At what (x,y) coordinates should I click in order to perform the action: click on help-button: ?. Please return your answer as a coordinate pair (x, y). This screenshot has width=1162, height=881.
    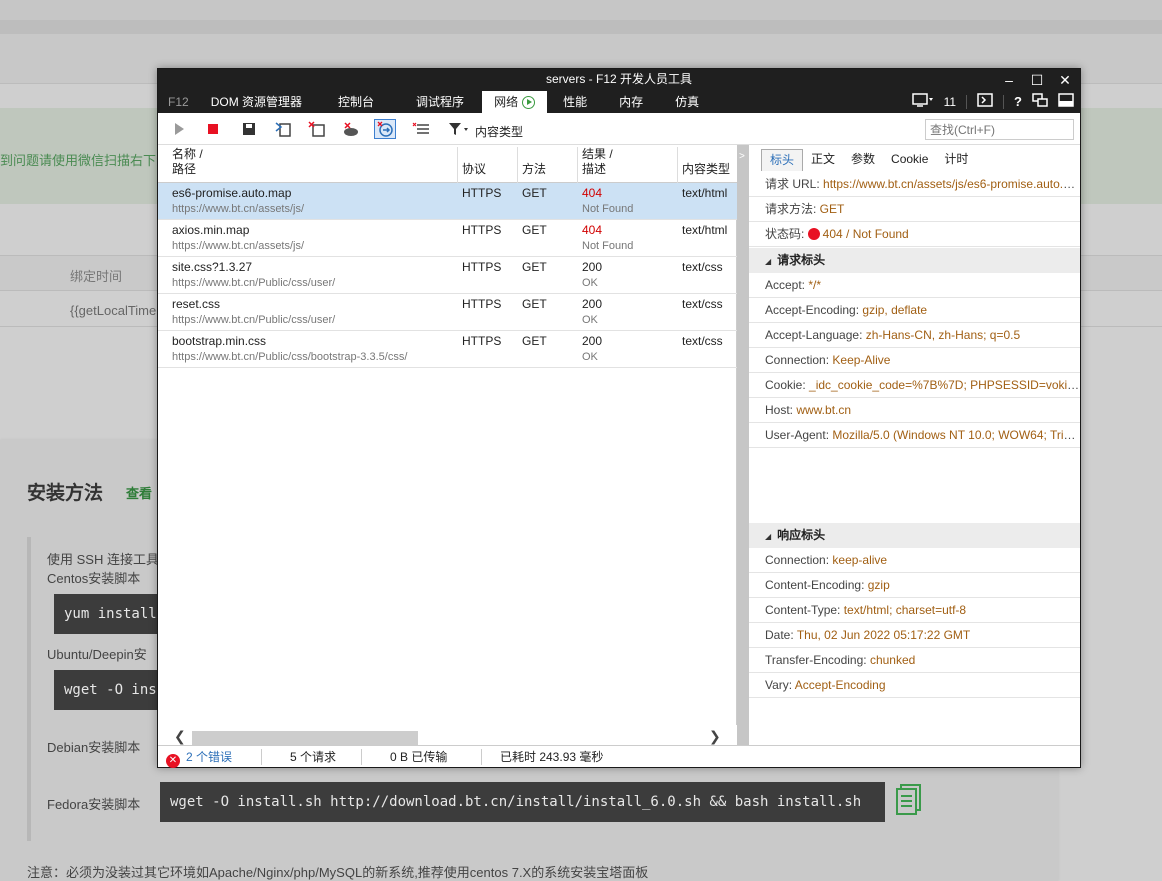
    Looking at the image, I should click on (1018, 102).